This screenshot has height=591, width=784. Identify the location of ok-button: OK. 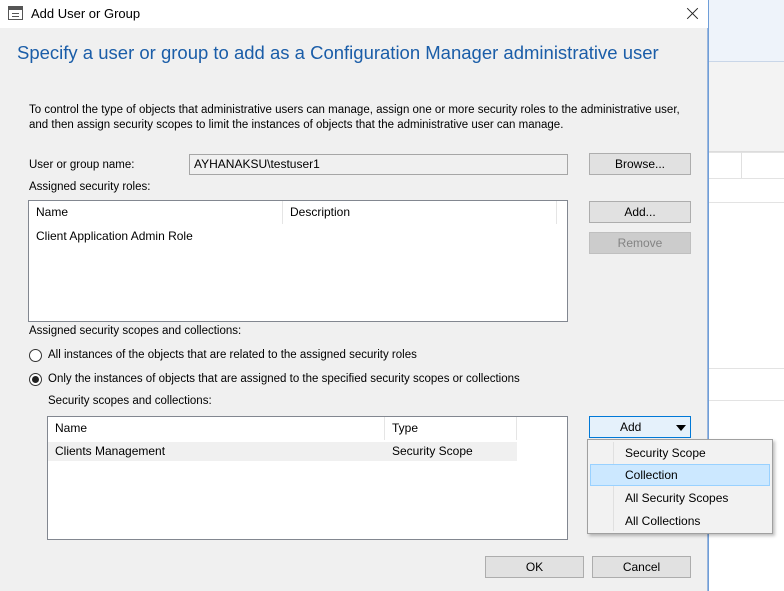
(534, 567).